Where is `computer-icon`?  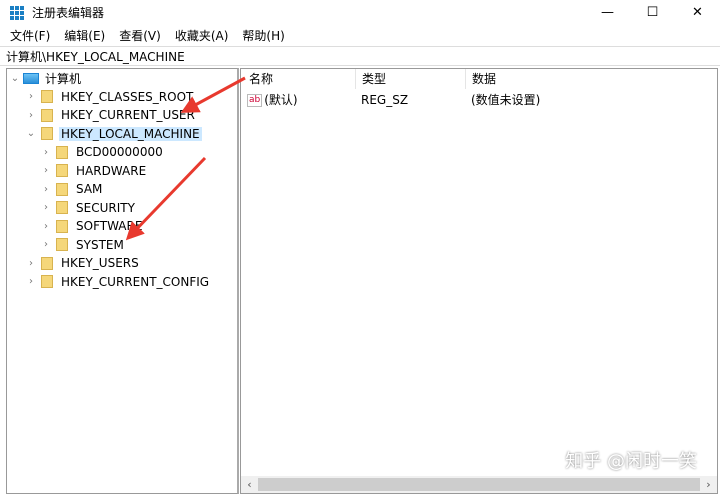 computer-icon is located at coordinates (31, 78).